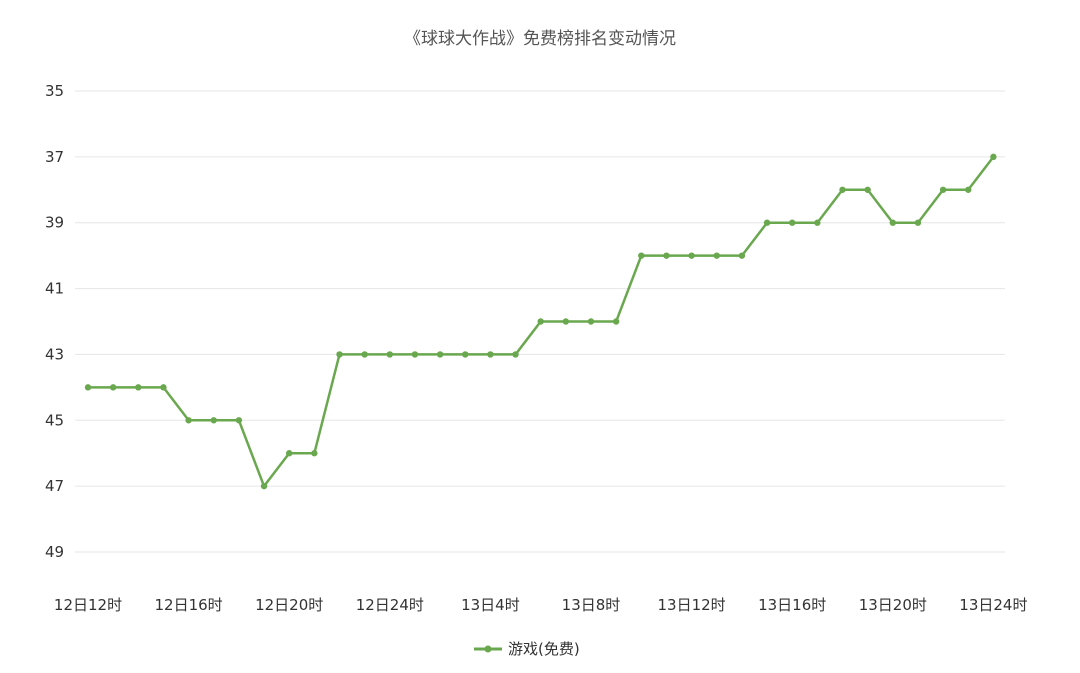  Describe the element at coordinates (792, 605) in the screenshot. I see `x-tick-label: 13日16时` at that location.